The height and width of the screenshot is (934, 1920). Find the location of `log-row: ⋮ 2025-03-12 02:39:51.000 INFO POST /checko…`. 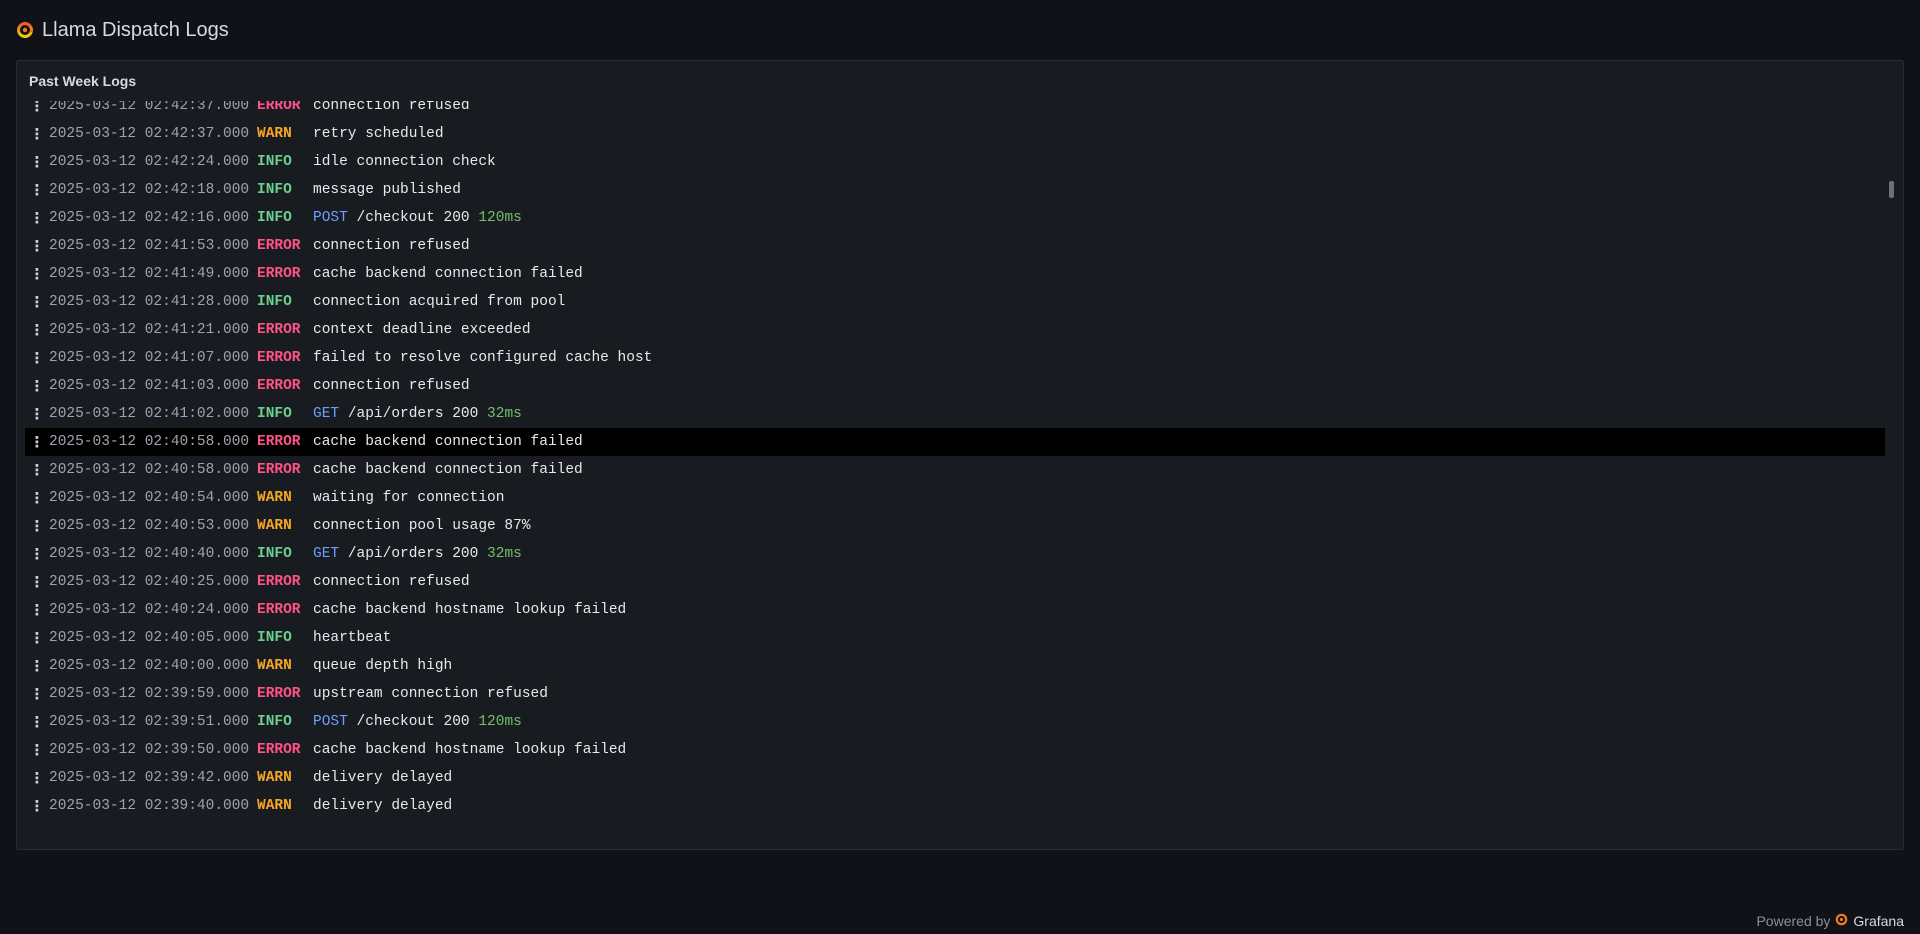

log-row: ⋮ 2025-03-12 02:39:51.000 INFO POST /checko… is located at coordinates (955, 722).